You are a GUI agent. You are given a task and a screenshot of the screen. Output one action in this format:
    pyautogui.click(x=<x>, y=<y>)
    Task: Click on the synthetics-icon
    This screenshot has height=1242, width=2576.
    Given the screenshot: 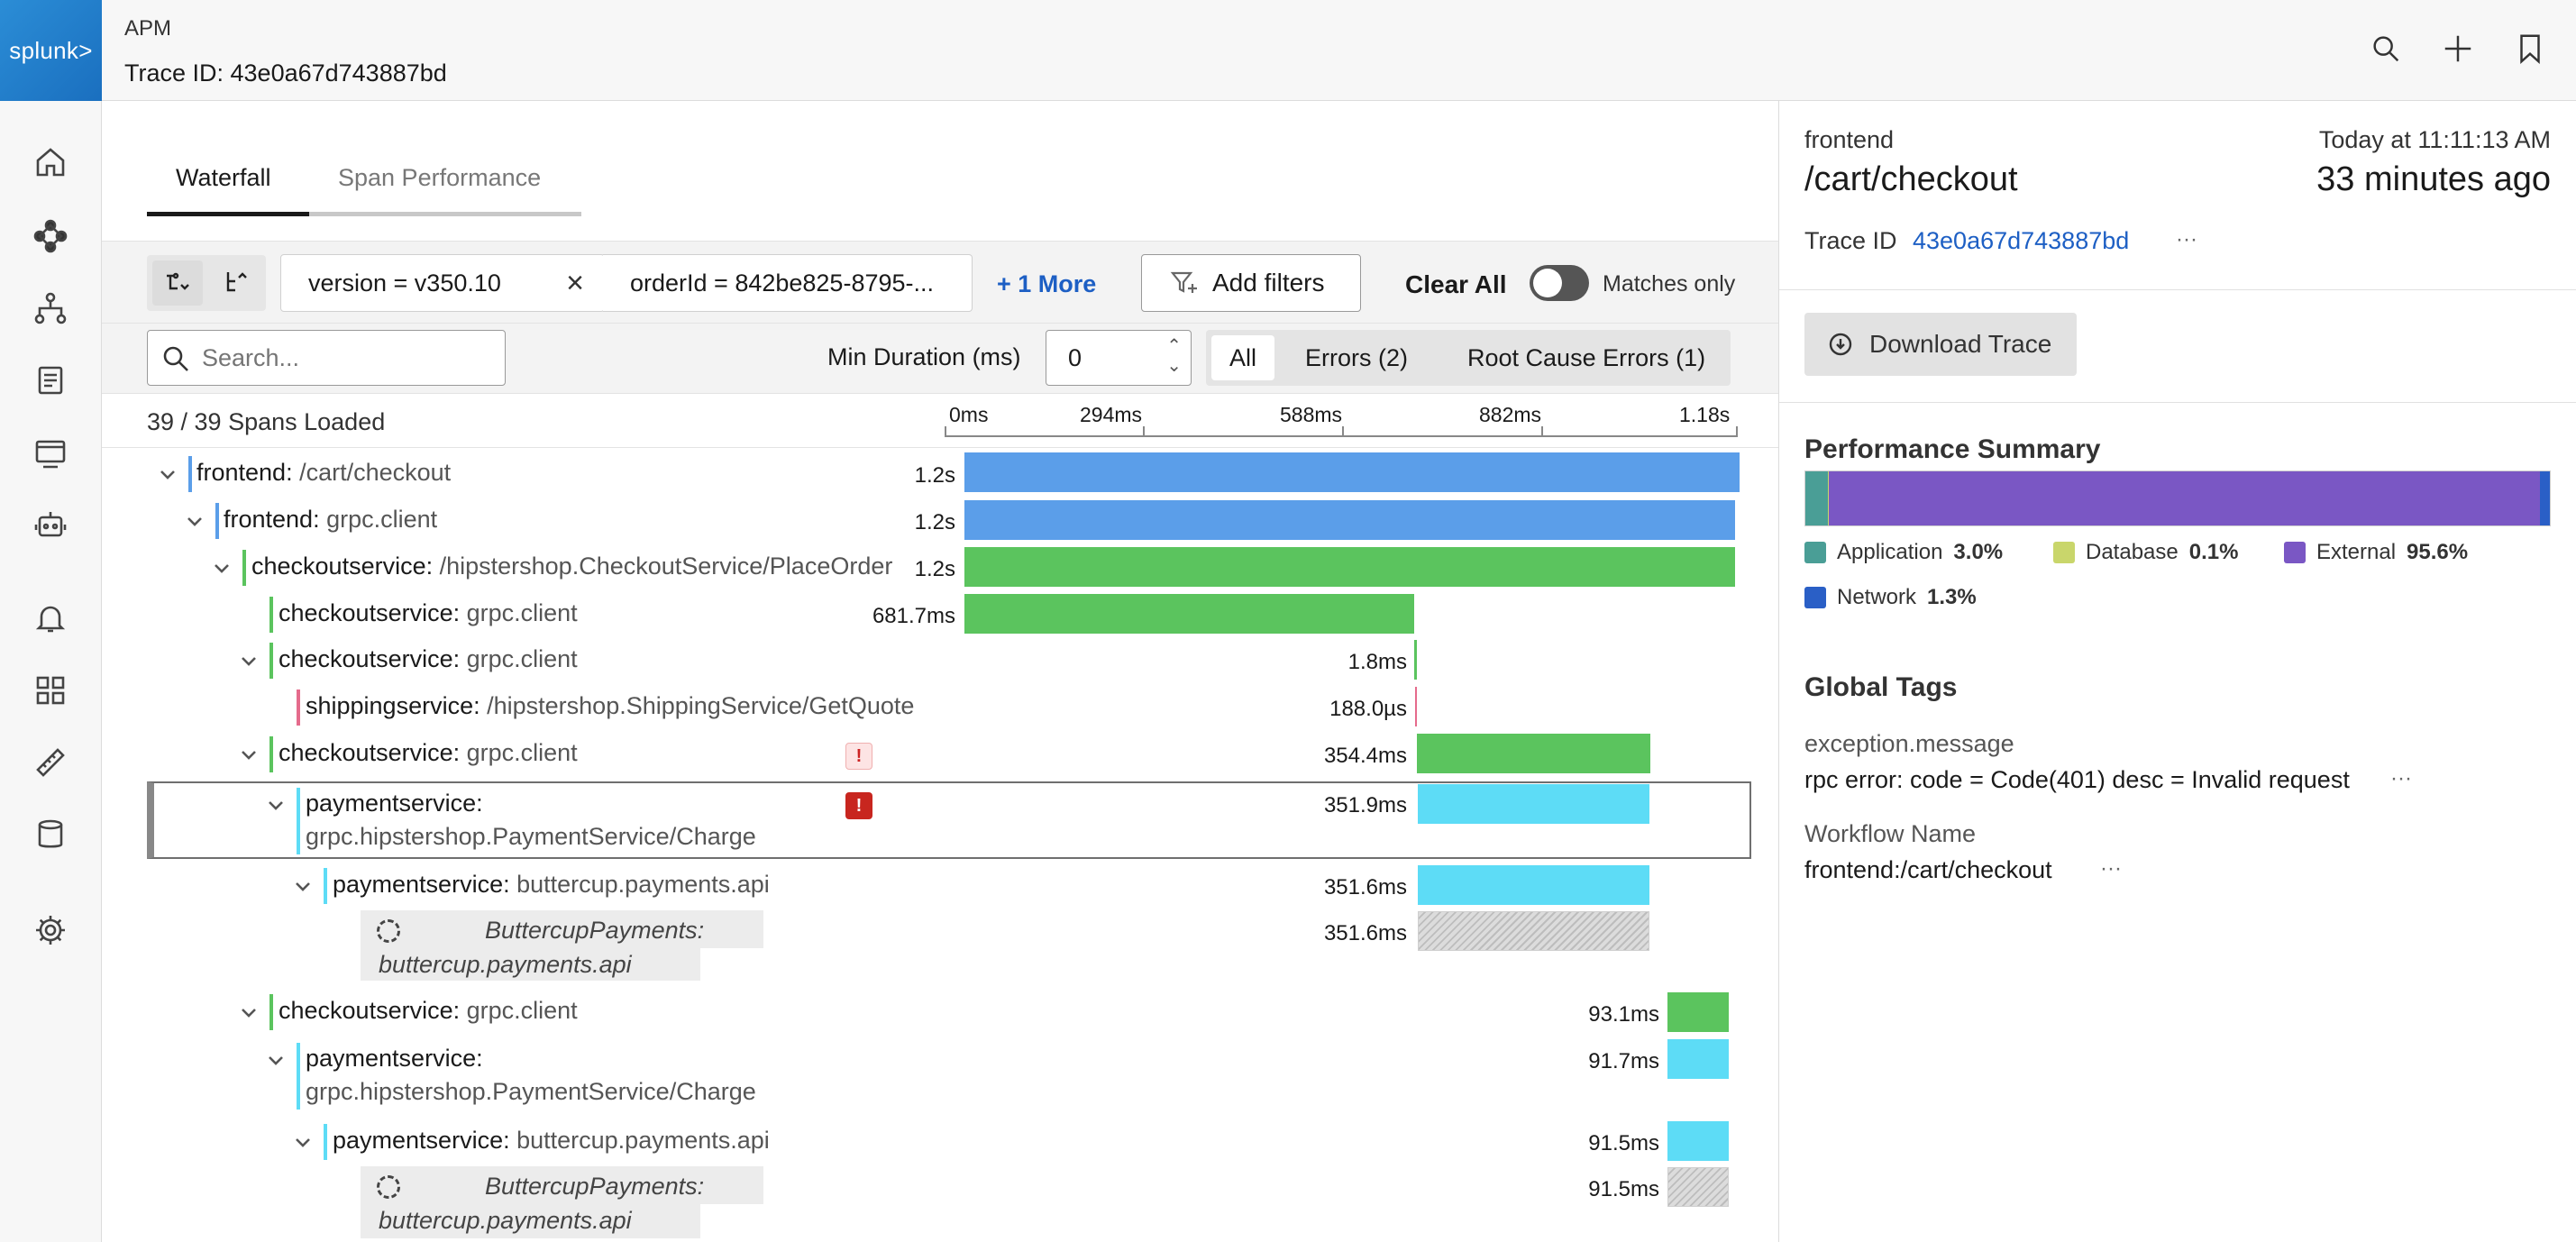 What is the action you would take?
    pyautogui.click(x=50, y=524)
    